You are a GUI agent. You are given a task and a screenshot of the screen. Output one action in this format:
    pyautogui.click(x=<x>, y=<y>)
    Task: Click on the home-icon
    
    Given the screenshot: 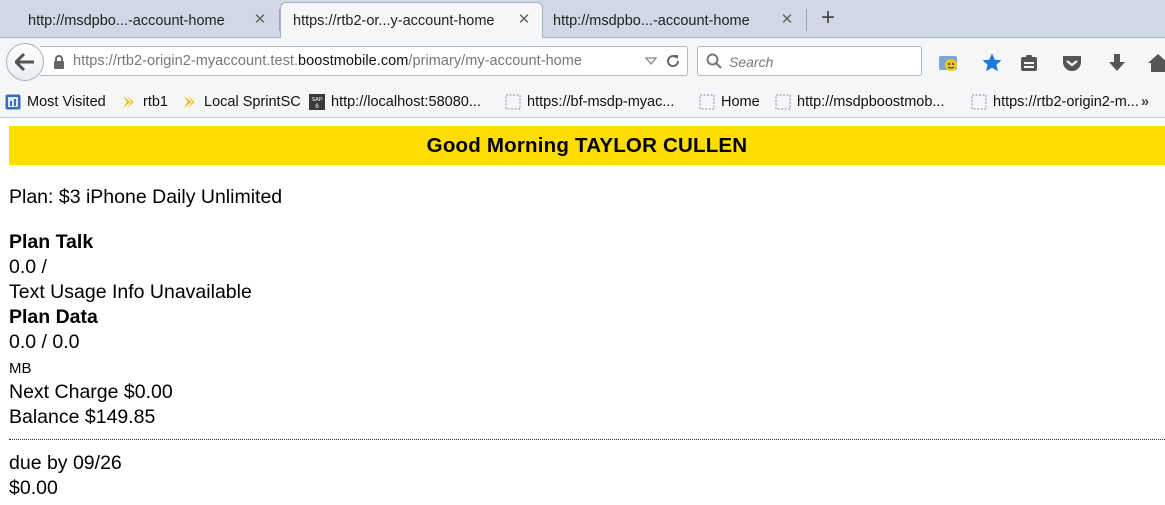 What is the action you would take?
    pyautogui.click(x=1155, y=63)
    